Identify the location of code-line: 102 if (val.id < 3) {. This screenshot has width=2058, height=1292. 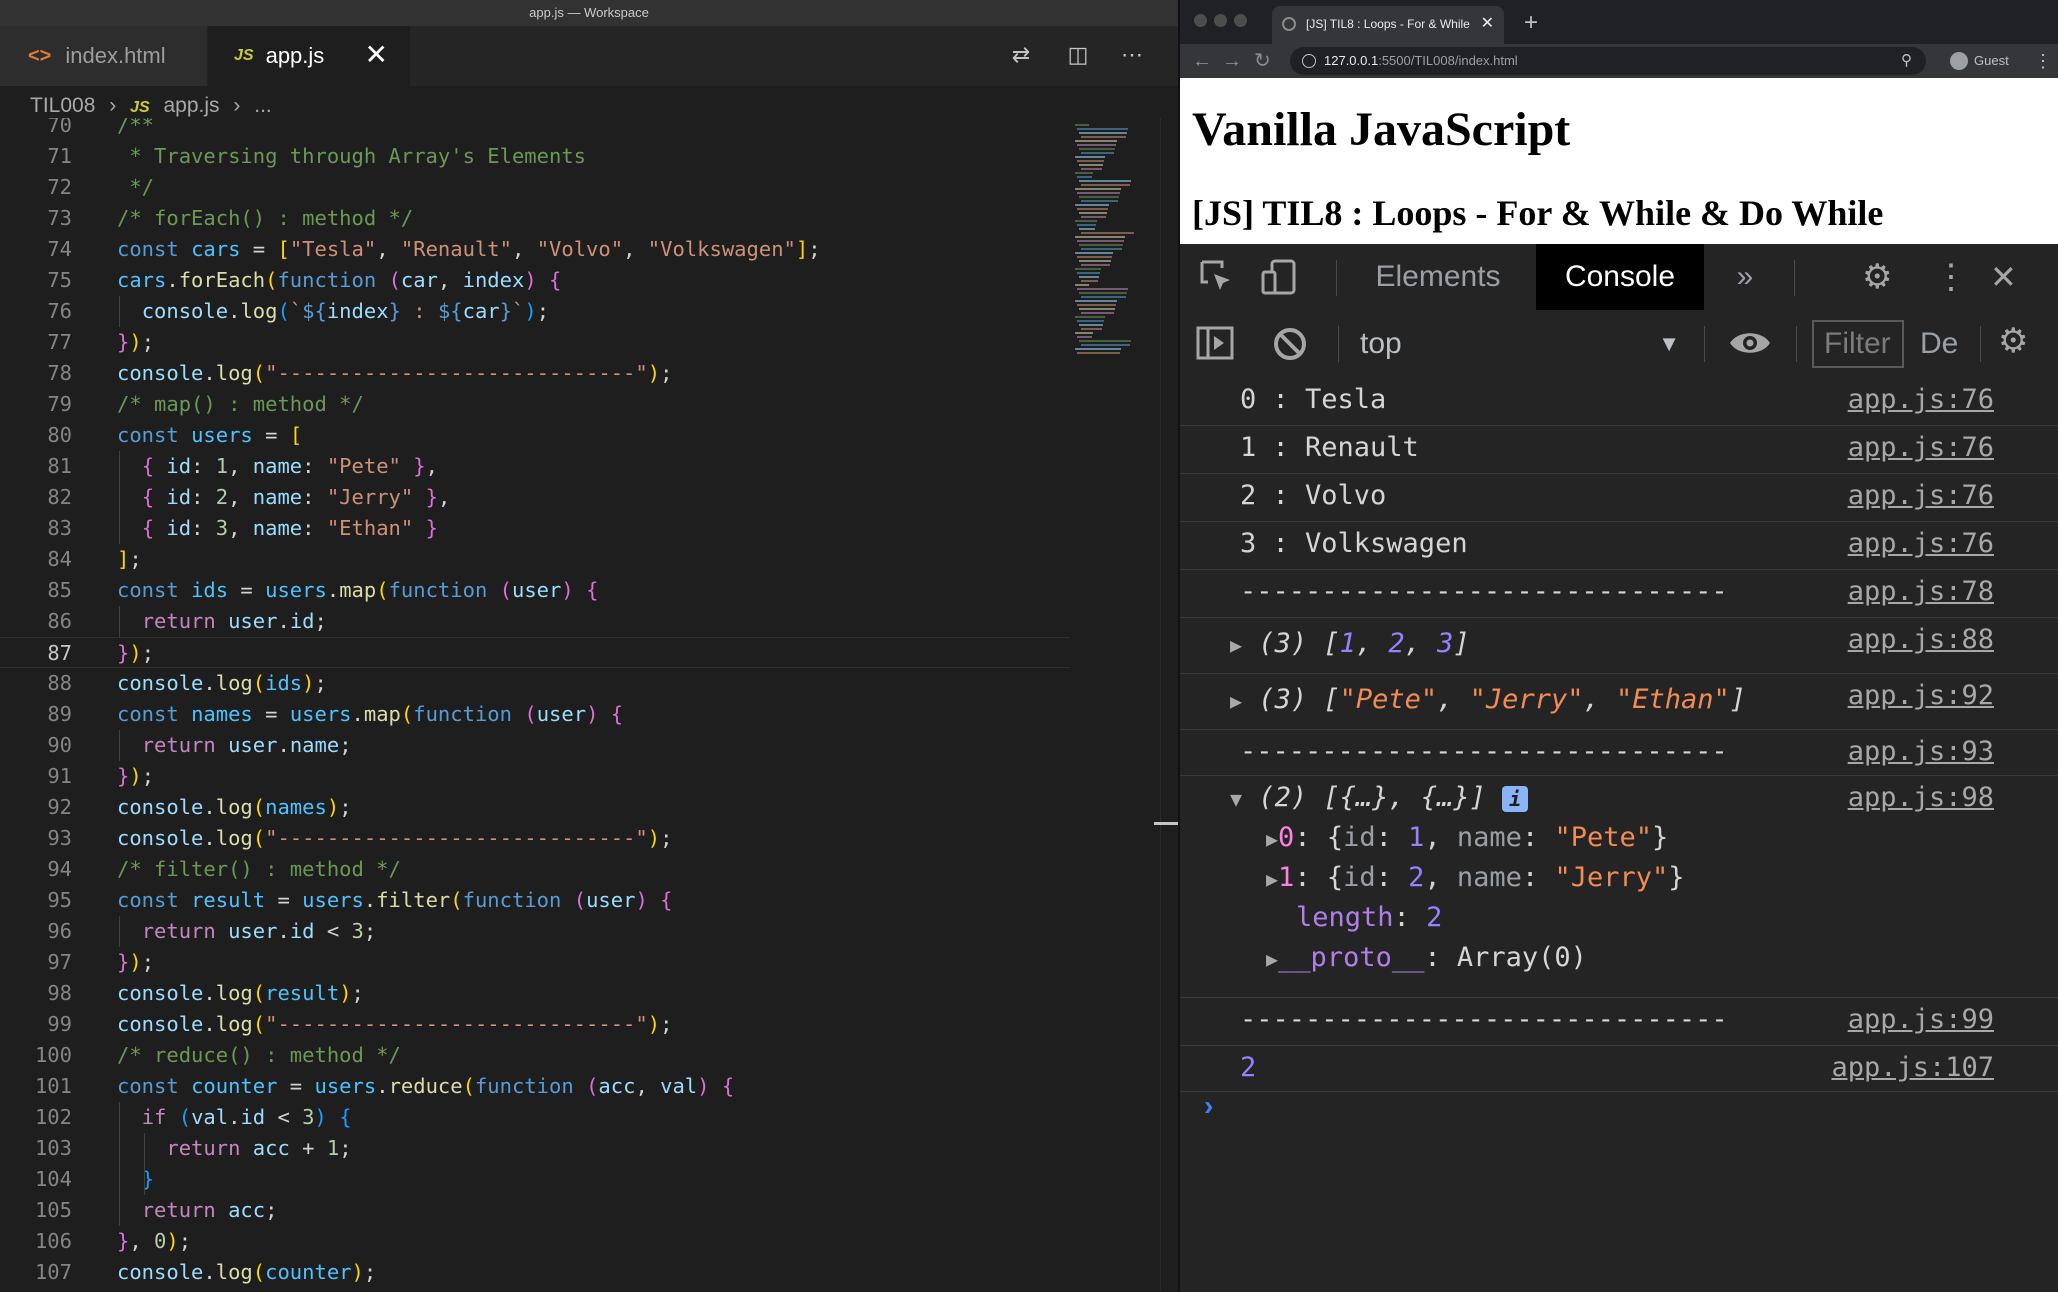
(535, 1117).